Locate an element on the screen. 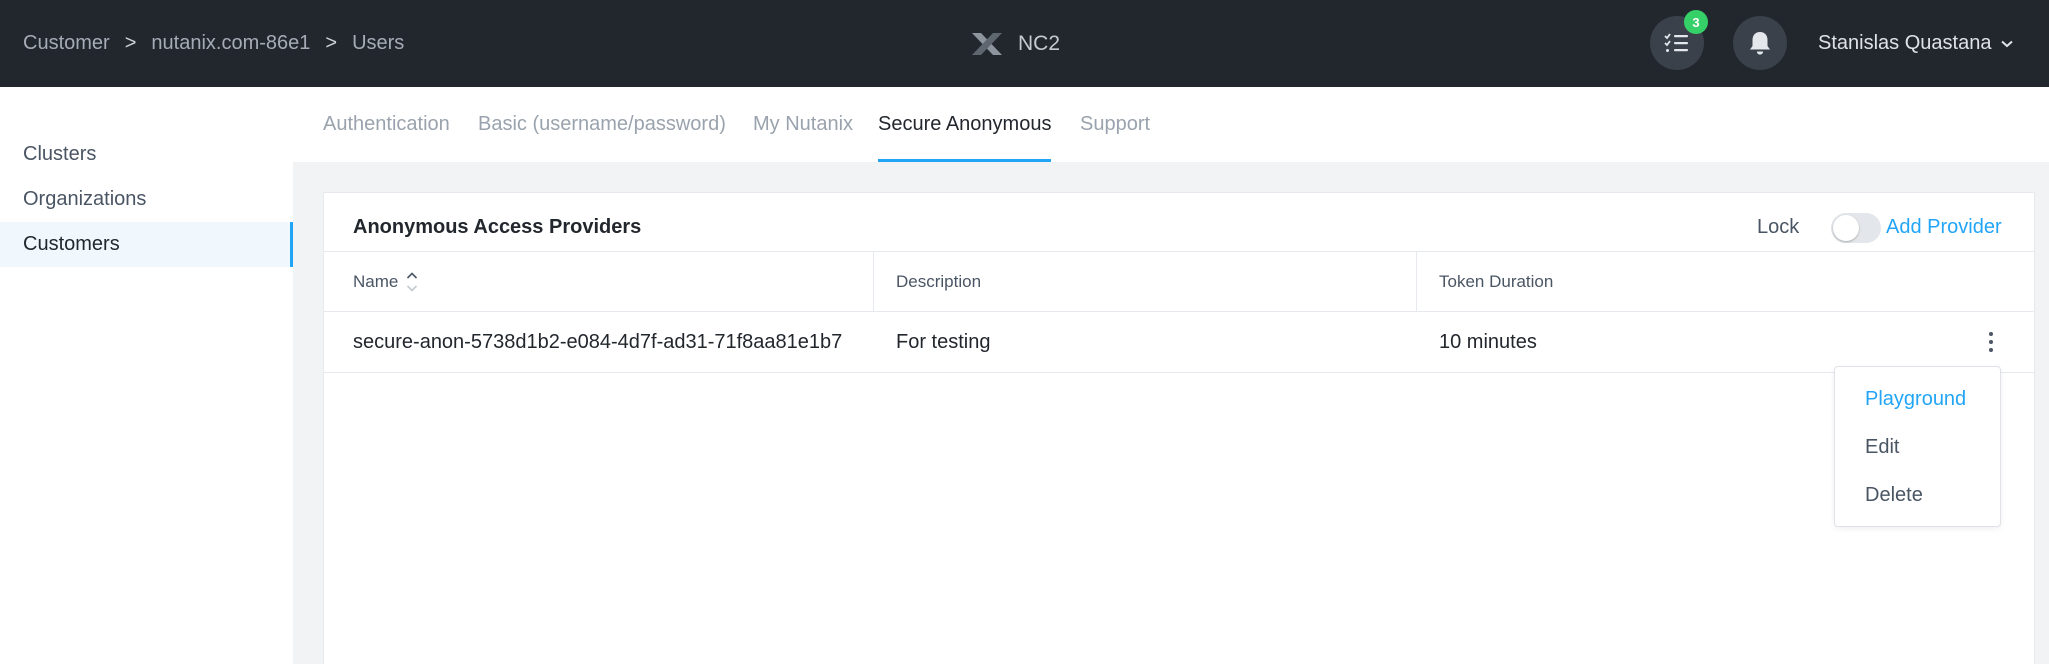 The width and height of the screenshot is (2049, 664). task-list-icon is located at coordinates (1676, 42).